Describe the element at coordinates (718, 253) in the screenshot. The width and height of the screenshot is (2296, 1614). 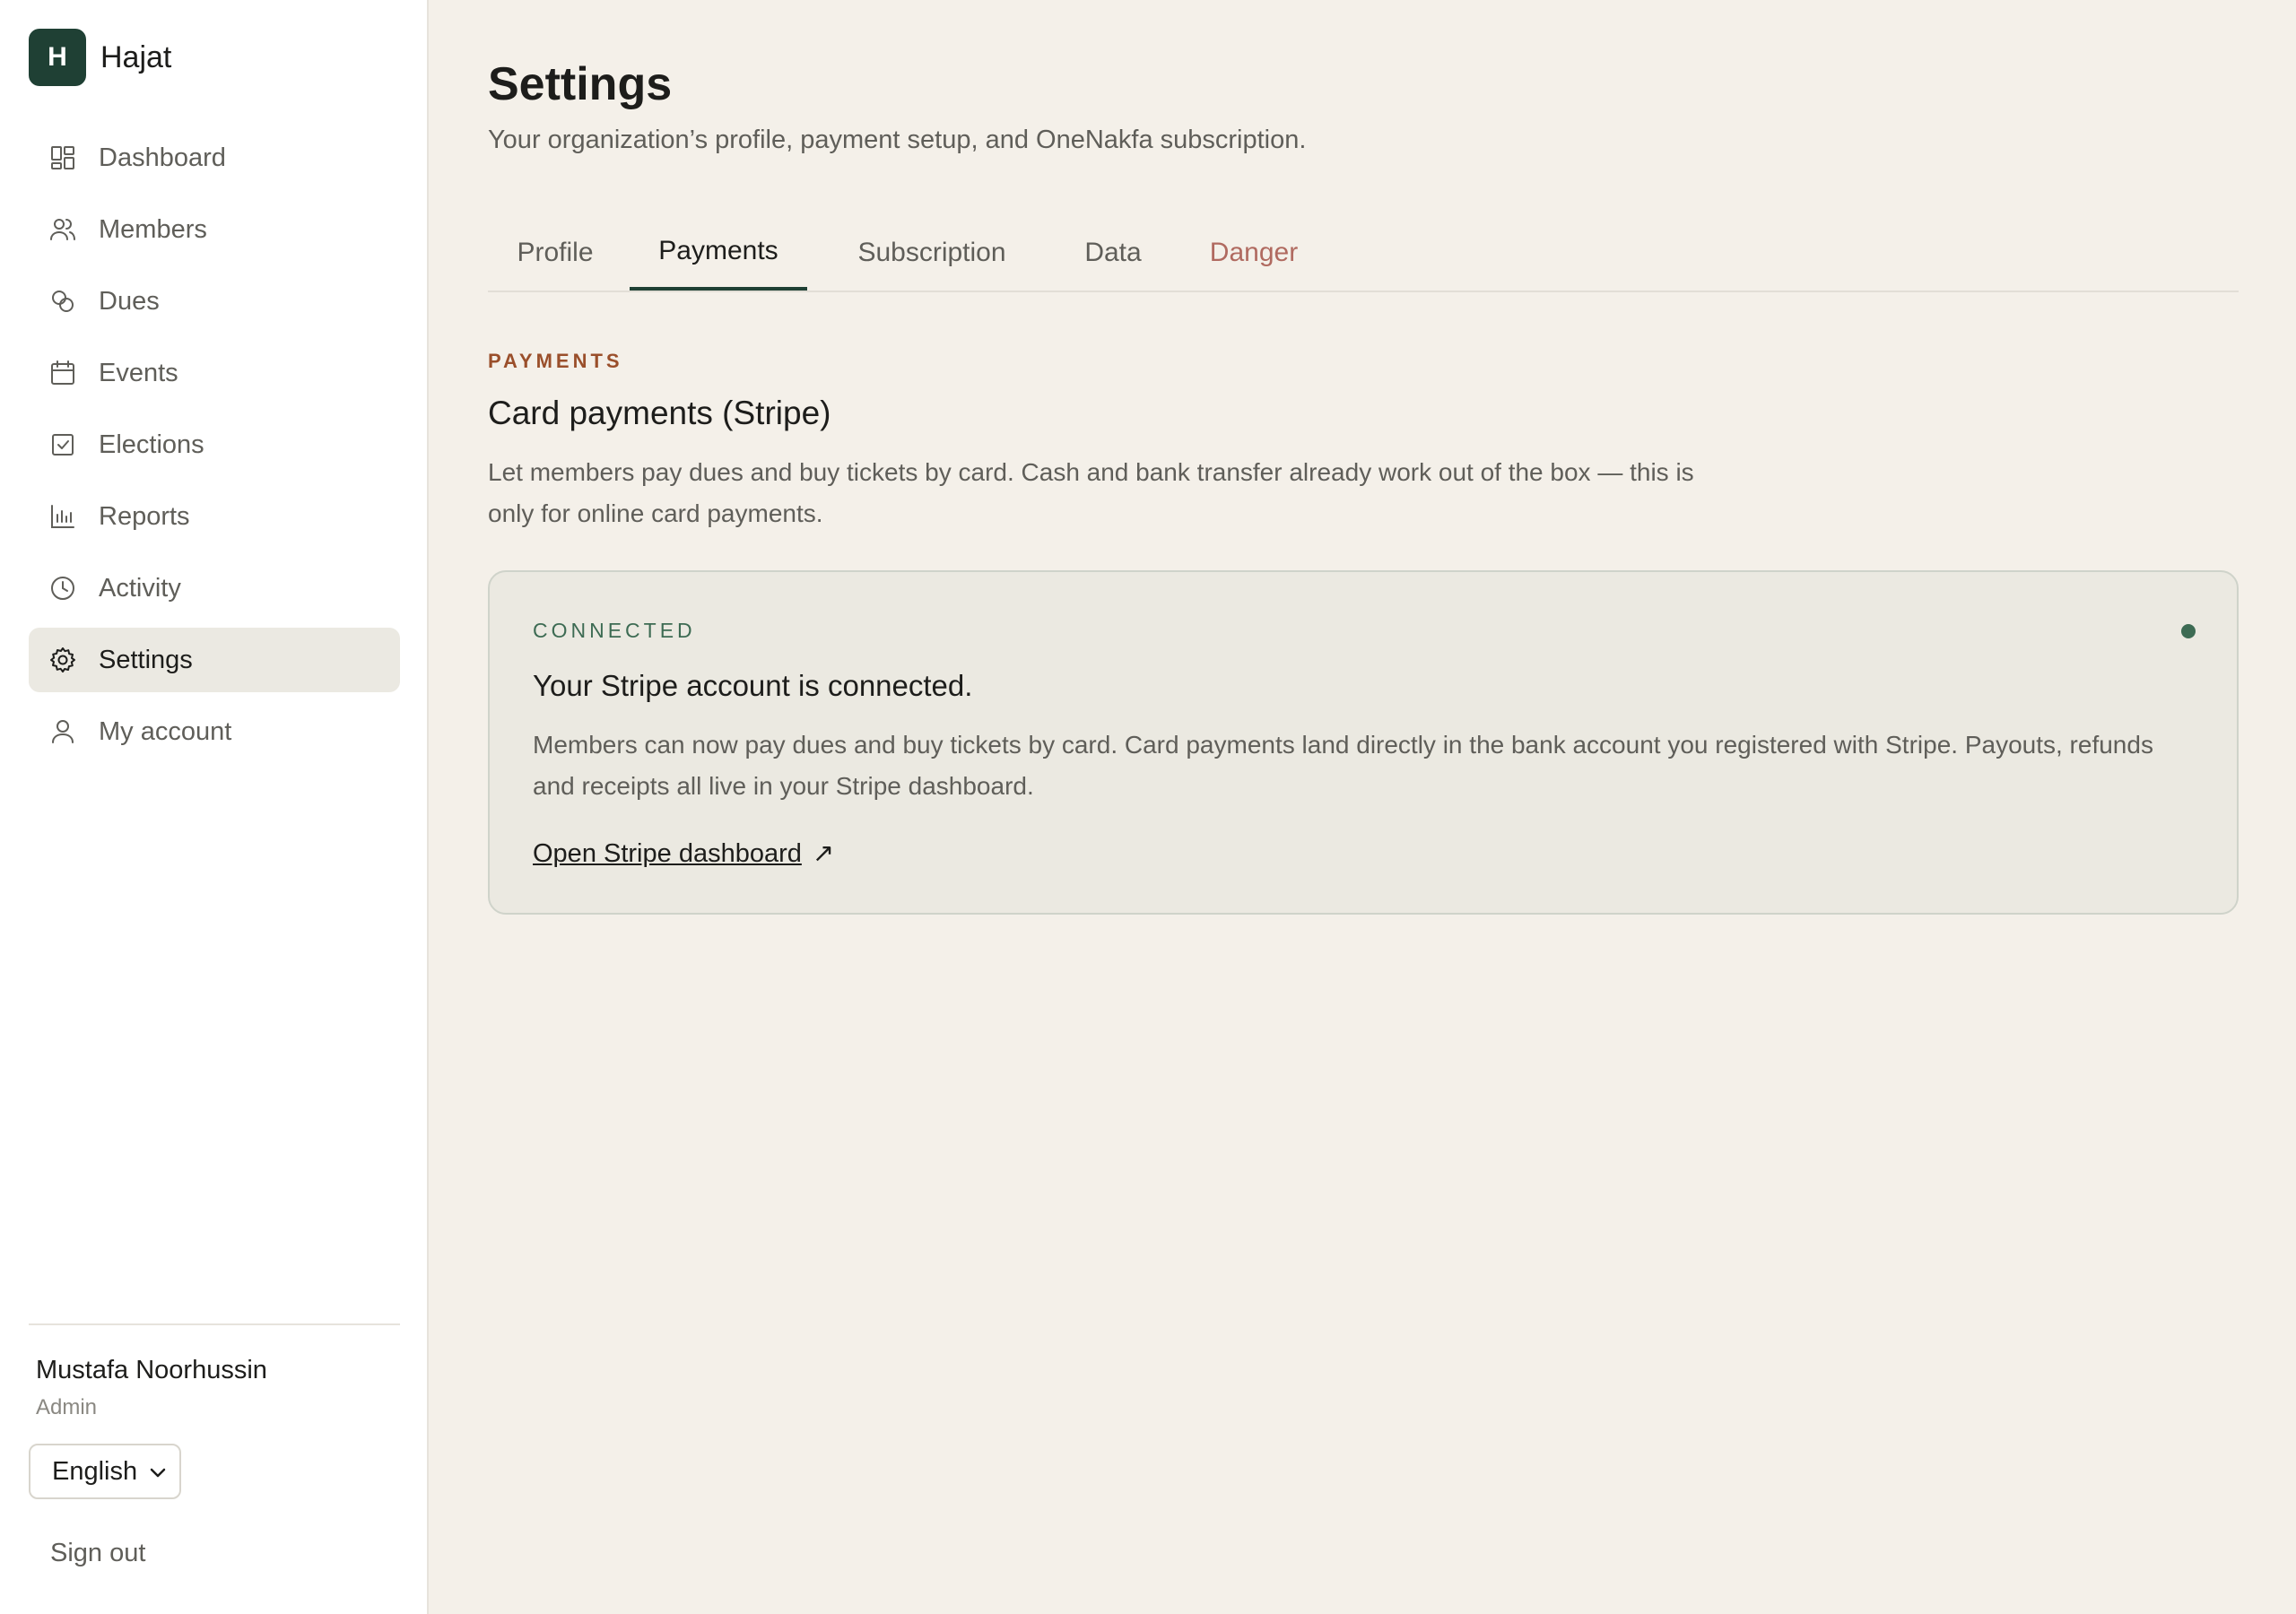
I see `tab-payments: Payments` at that location.